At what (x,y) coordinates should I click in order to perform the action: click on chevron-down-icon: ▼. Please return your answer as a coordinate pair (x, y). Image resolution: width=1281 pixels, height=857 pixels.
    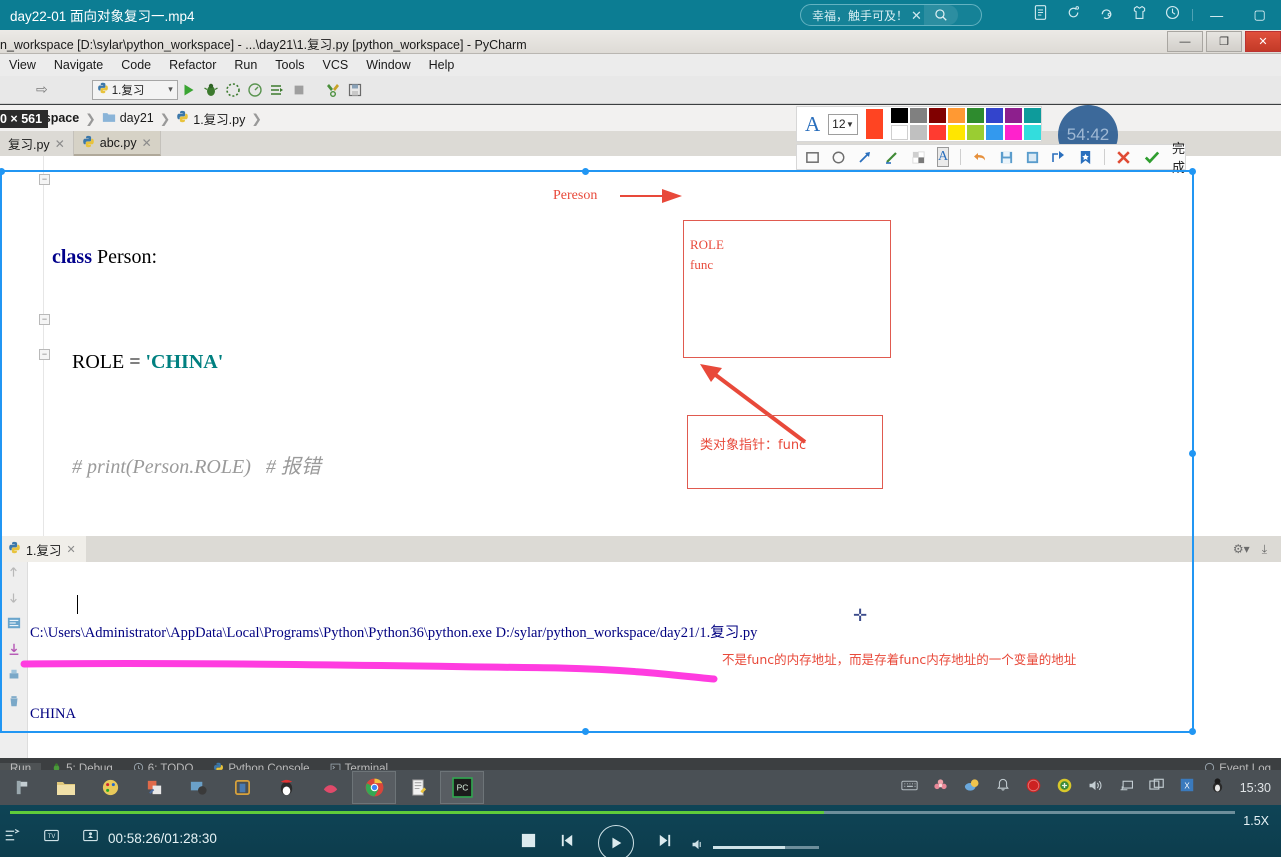
    Looking at the image, I should click on (850, 124).